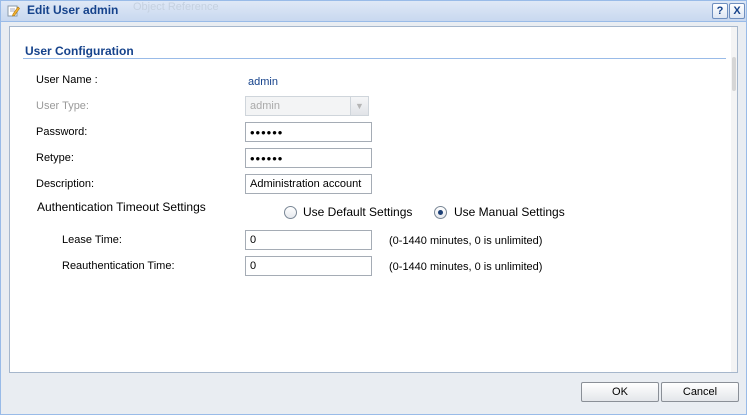 The height and width of the screenshot is (415, 747). I want to click on use-default-settings-radio, so click(290, 212).